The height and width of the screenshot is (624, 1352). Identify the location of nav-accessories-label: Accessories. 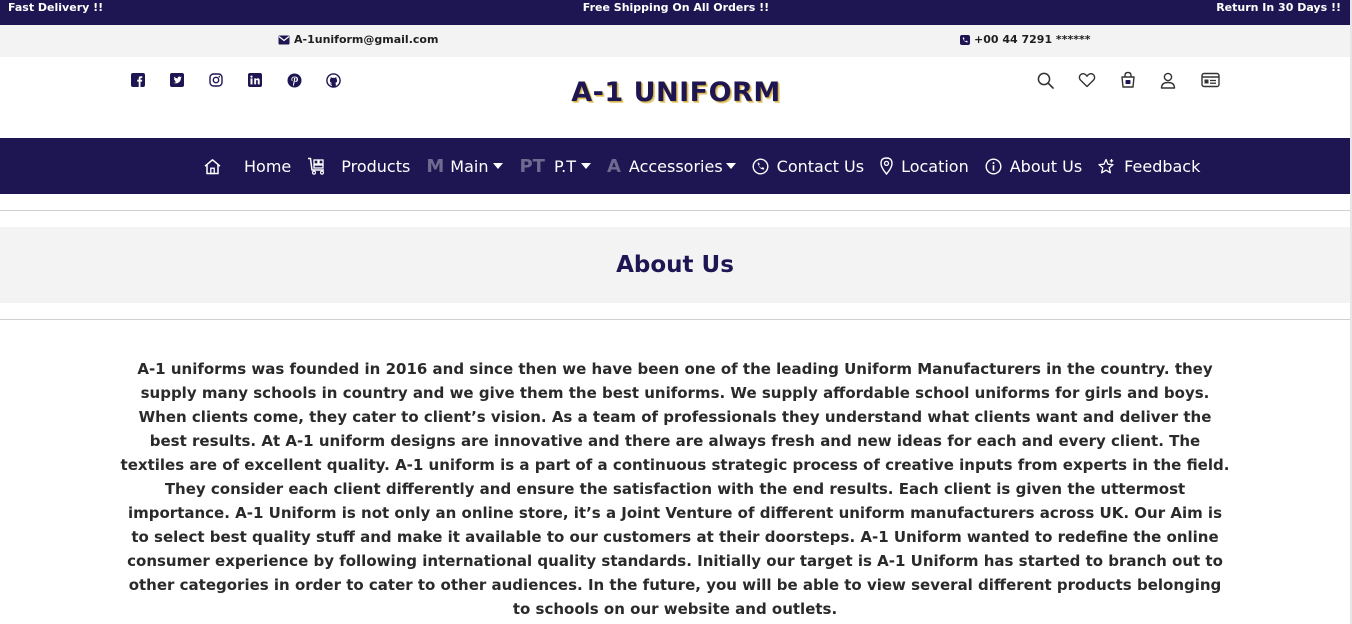
(675, 166).